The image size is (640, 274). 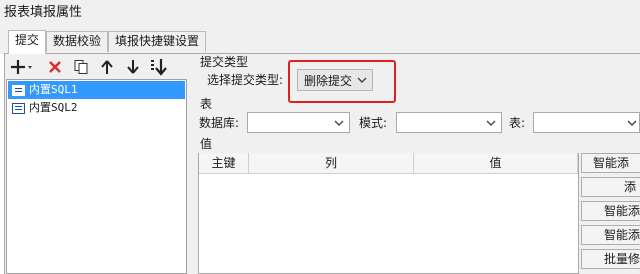 What do you see at coordinates (298, 122) in the screenshot?
I see `database-select` at bounding box center [298, 122].